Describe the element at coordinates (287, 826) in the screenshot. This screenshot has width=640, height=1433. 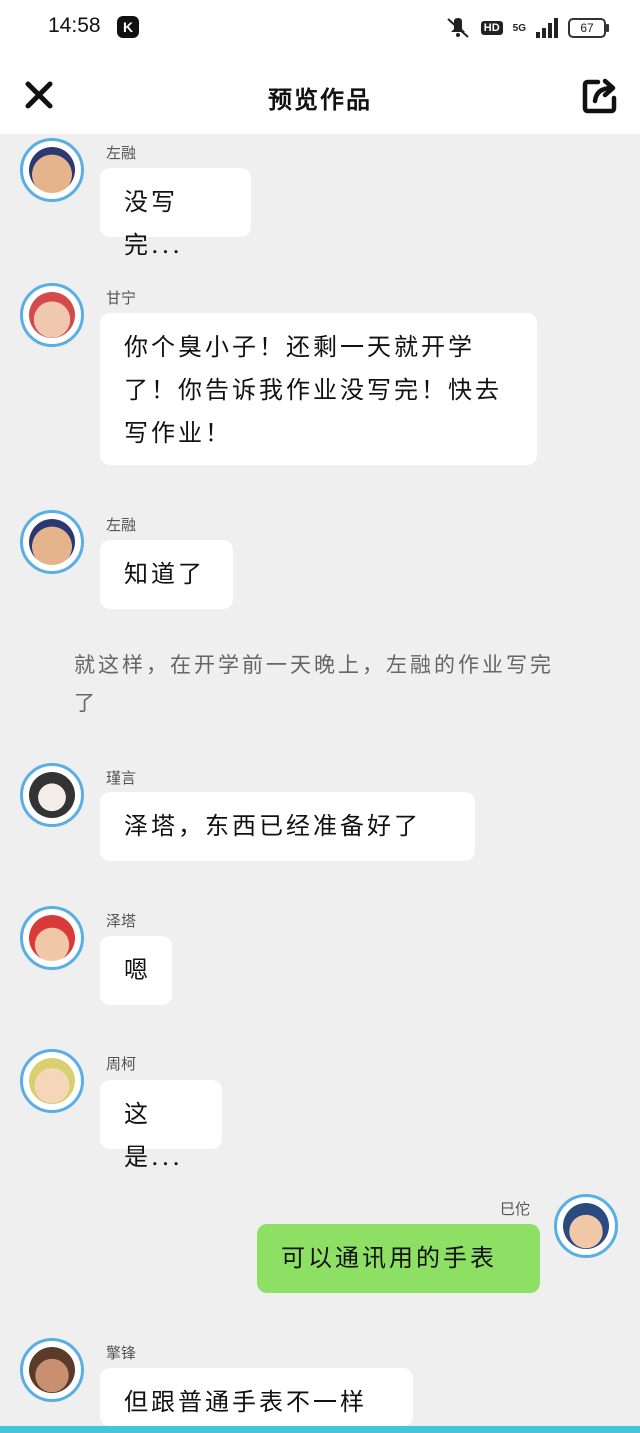
I see `message-bubble: 泽塔，东西已经准备好了` at that location.